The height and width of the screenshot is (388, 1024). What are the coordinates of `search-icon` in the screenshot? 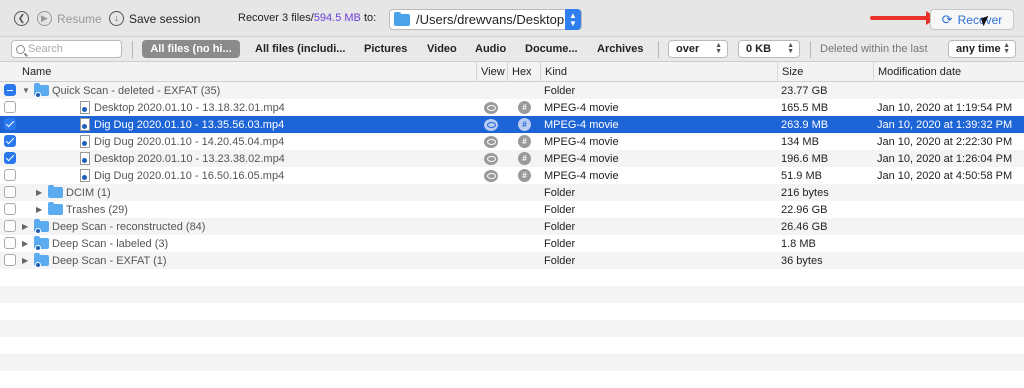 It's located at (20, 49).